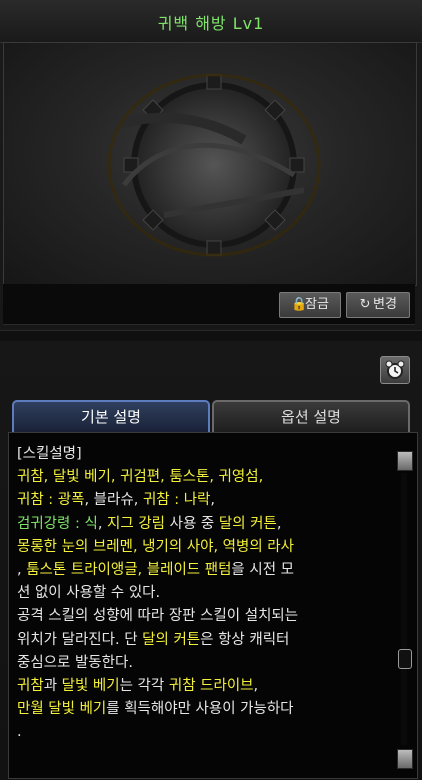 The width and height of the screenshot is (422, 780). I want to click on alarm-clock-icon, so click(395, 369).